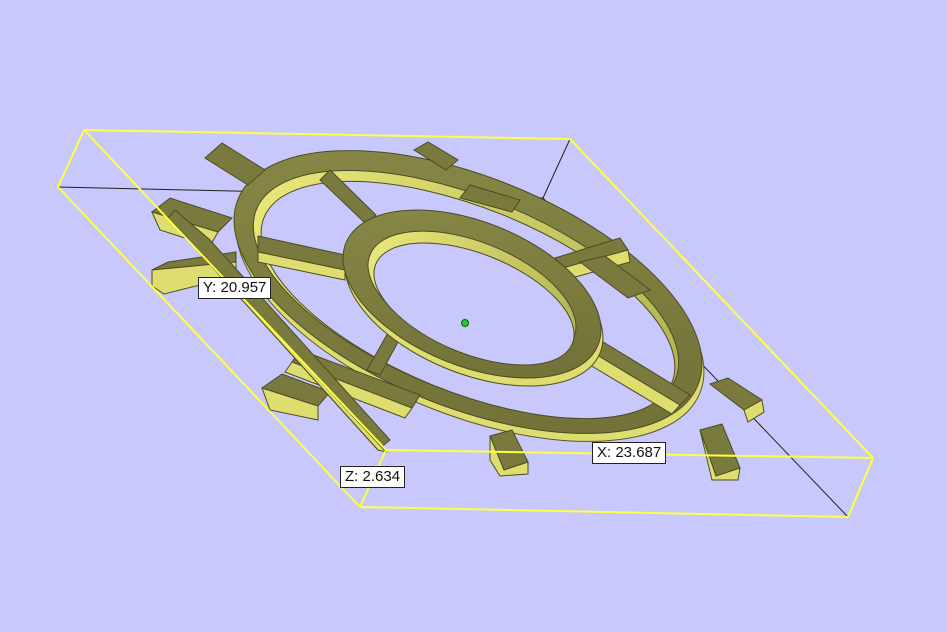  Describe the element at coordinates (235, 288) in the screenshot. I see `y-dimension-label: Y: 20.957` at that location.